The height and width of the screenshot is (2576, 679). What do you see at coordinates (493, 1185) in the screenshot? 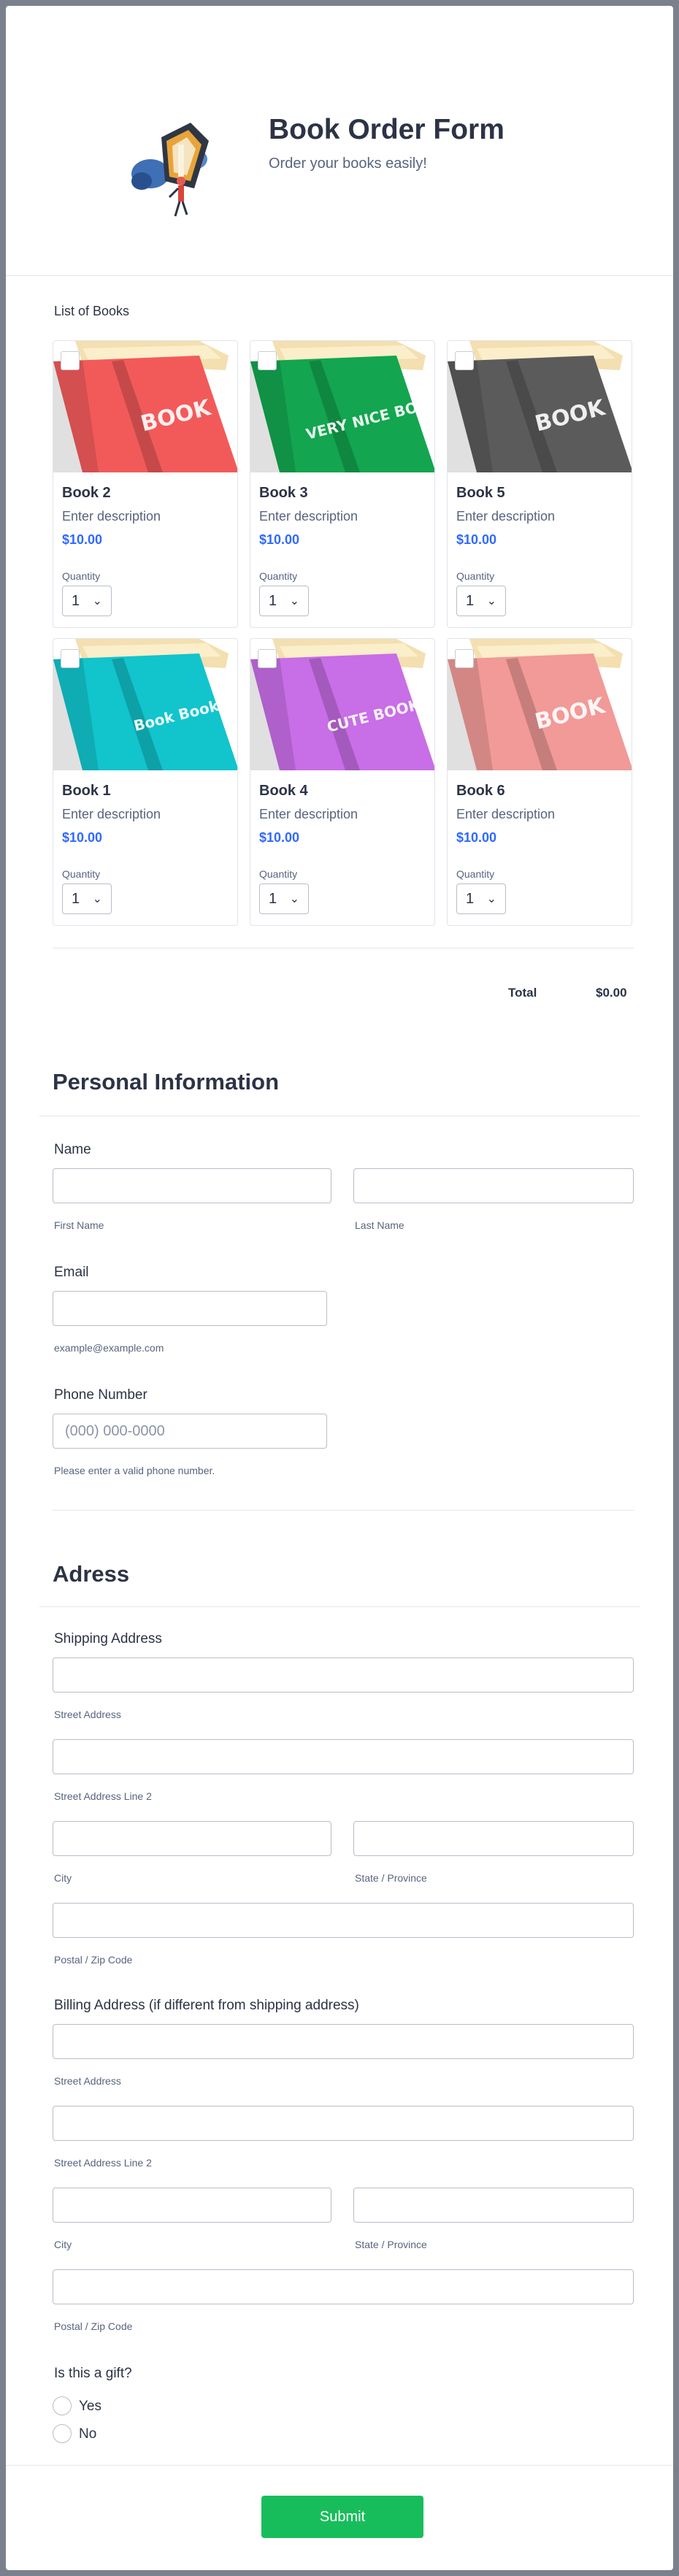
I see `last-name-input` at bounding box center [493, 1185].